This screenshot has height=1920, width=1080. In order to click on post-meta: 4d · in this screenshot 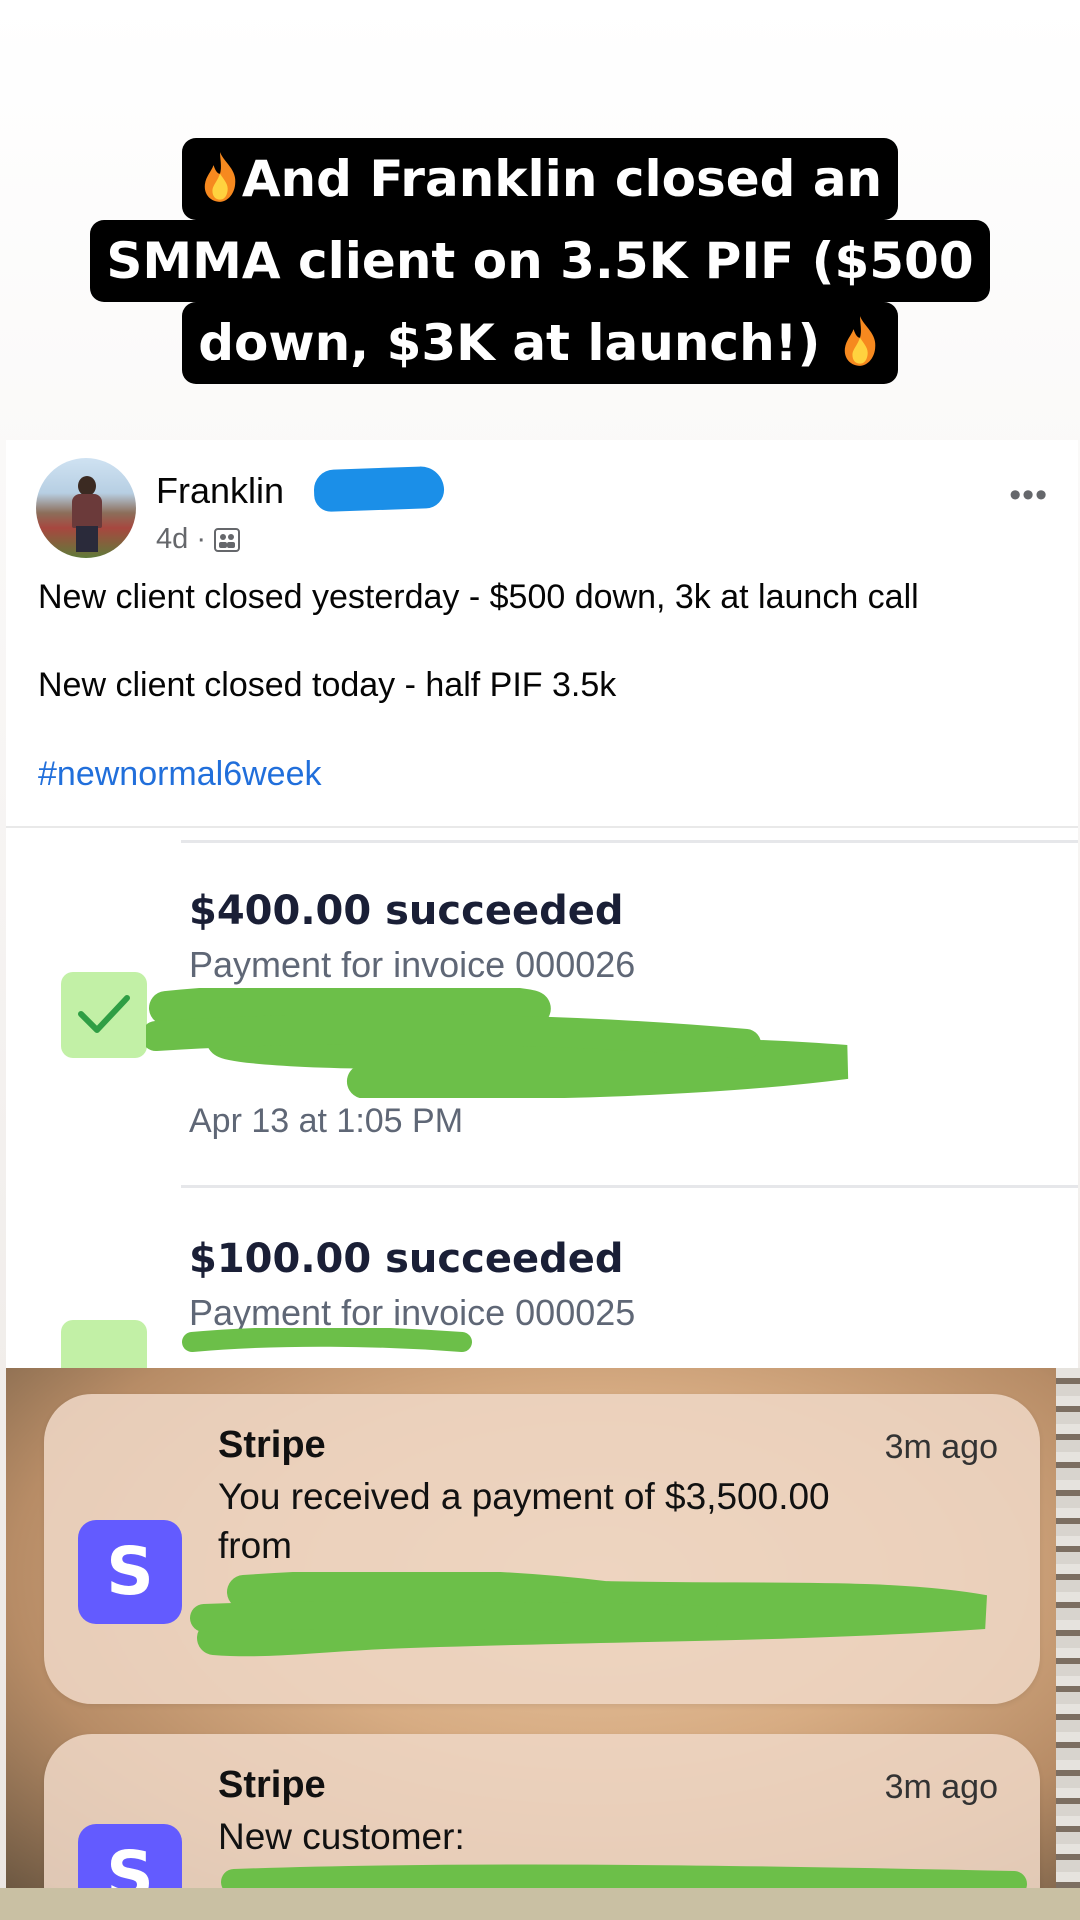, I will do `click(198, 539)`.